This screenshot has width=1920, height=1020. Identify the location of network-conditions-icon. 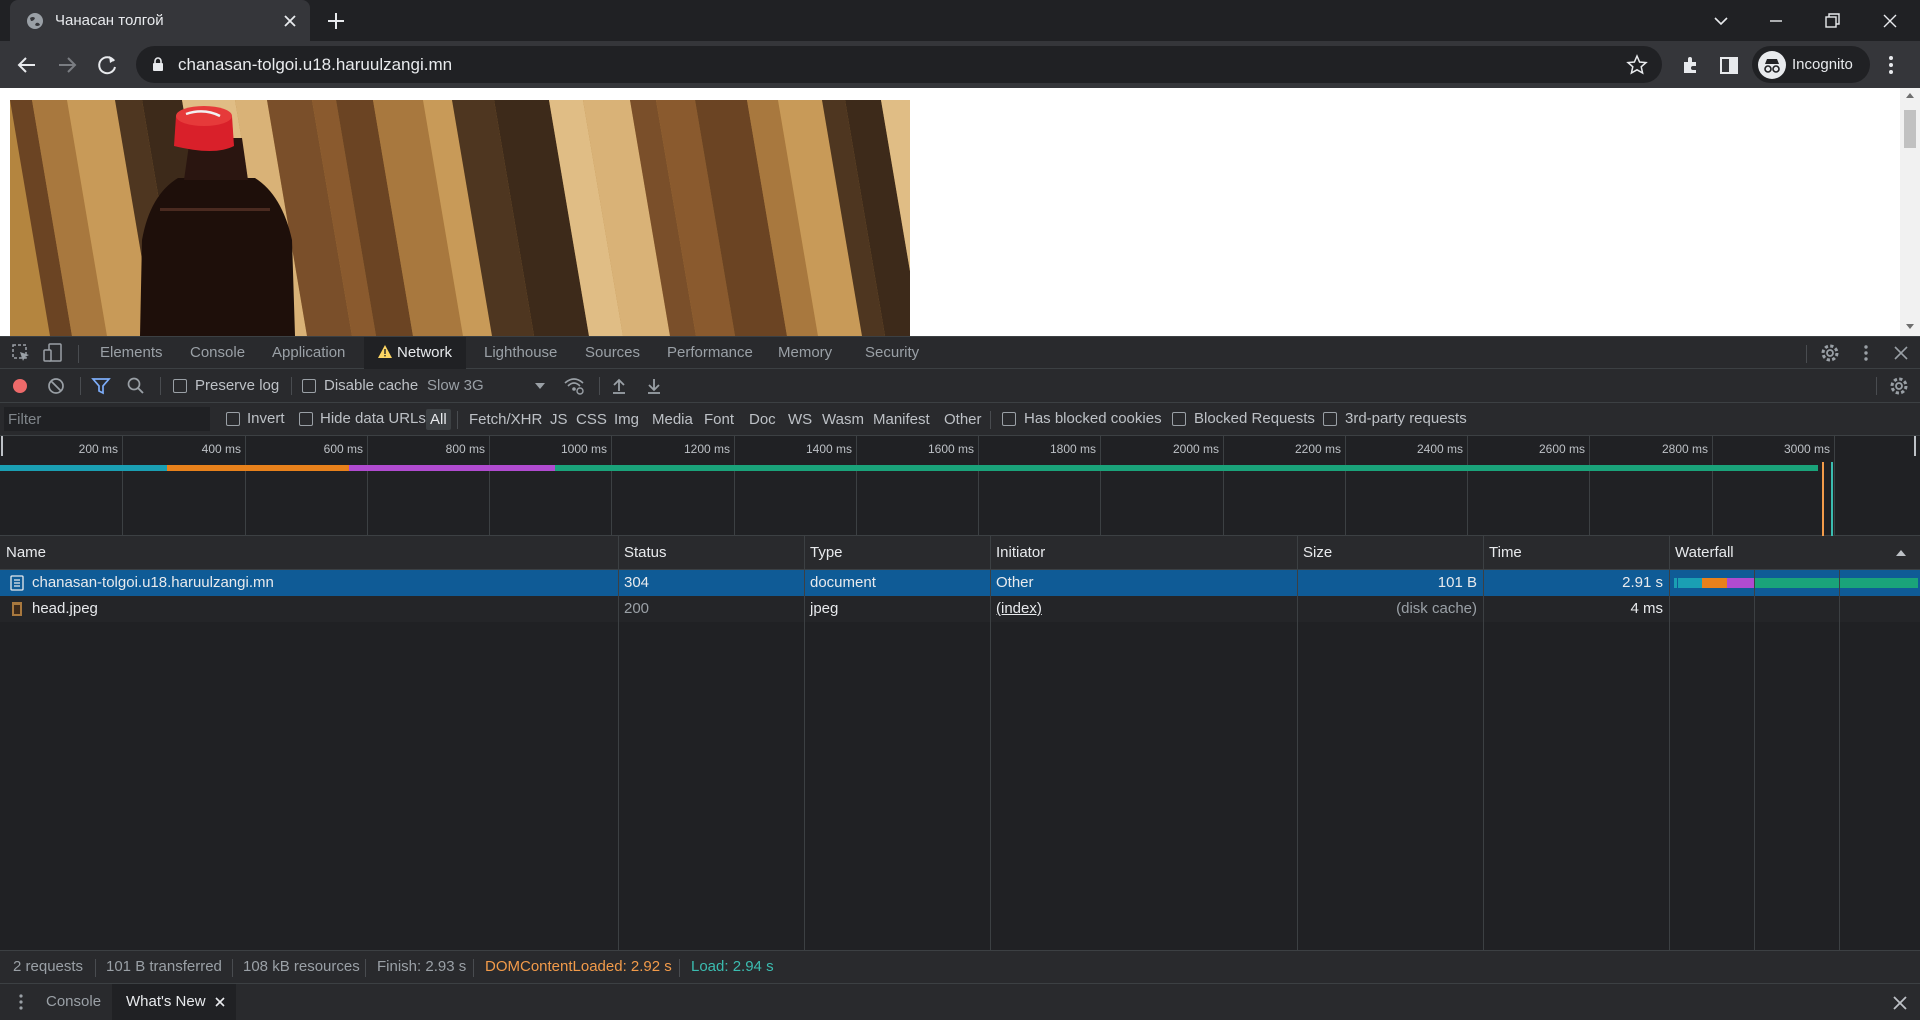
(574, 386).